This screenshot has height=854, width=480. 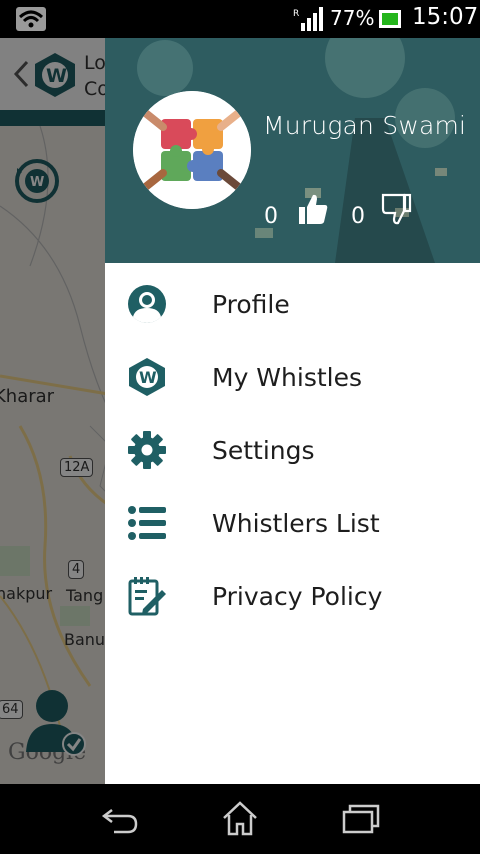 I want to click on wifi-icon, so click(x=31, y=19).